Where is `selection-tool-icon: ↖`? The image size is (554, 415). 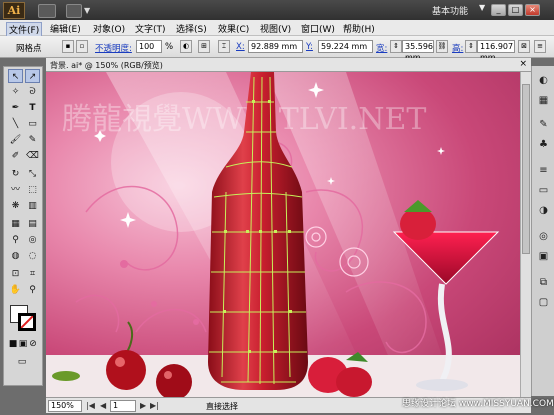
selection-tool-icon: ↖ is located at coordinates (15, 76).